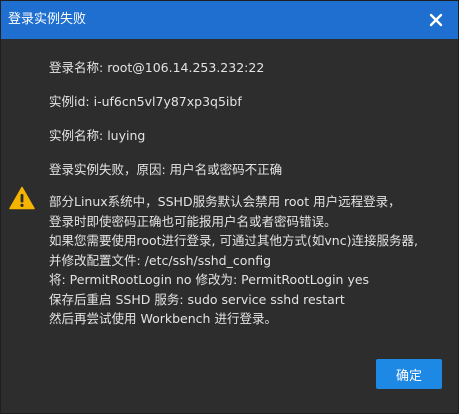 This screenshot has width=459, height=414. Describe the element at coordinates (246, 144) in the screenshot. I see `instance-name-row: 实例名称: luying` at that location.